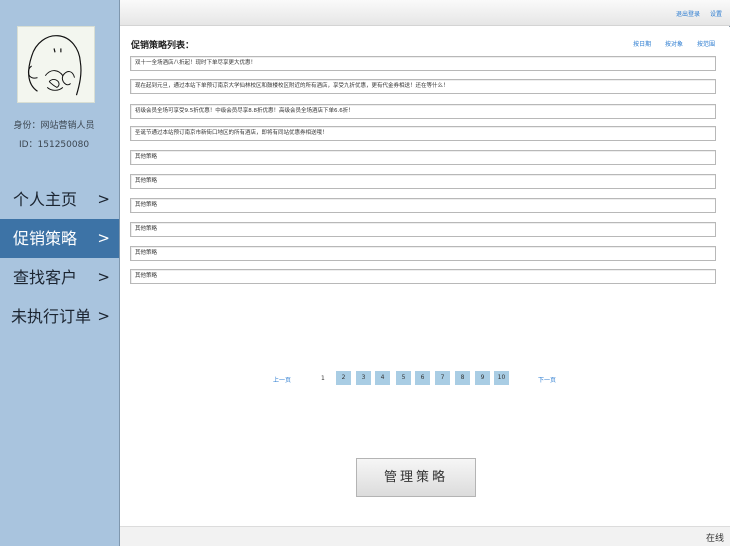 The width and height of the screenshot is (730, 546). What do you see at coordinates (363, 378) in the screenshot?
I see `page-button: 3` at bounding box center [363, 378].